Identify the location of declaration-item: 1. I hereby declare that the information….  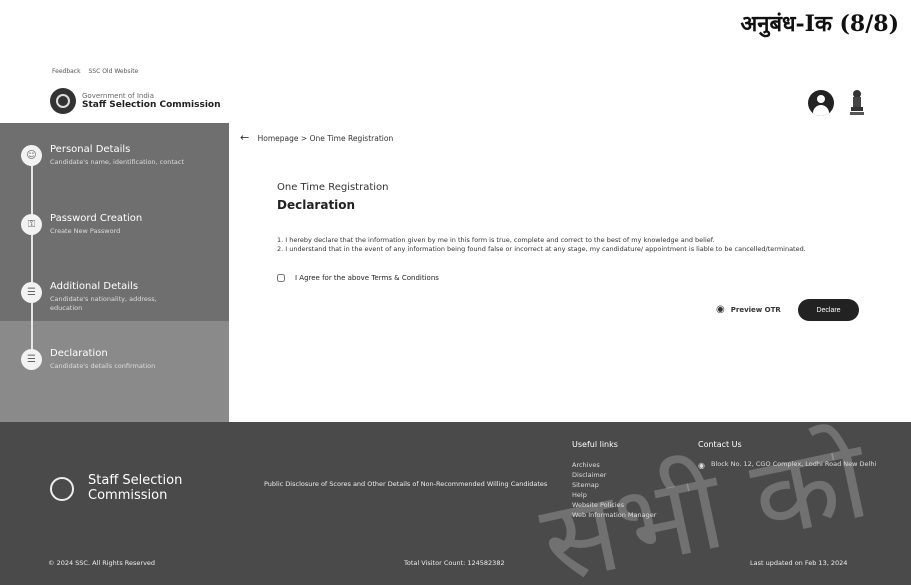
(496, 240).